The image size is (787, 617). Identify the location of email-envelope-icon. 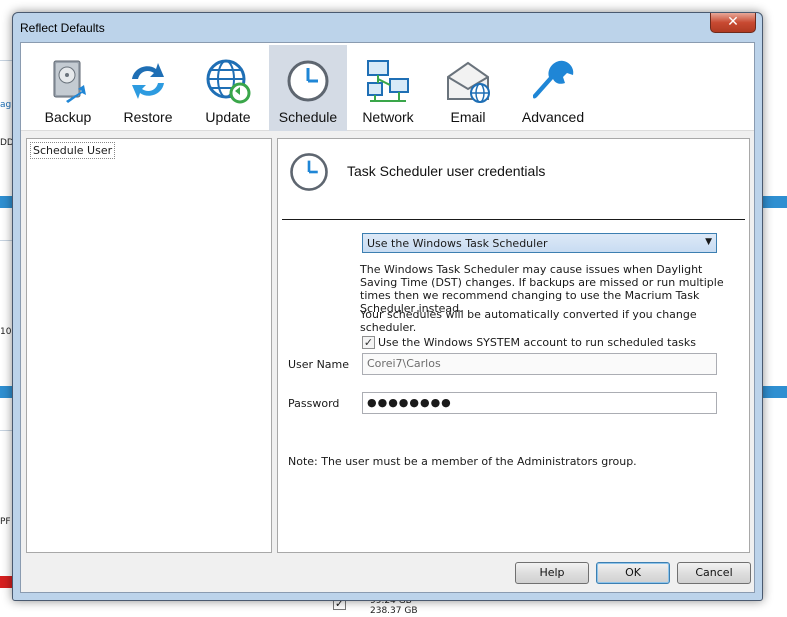
(468, 82).